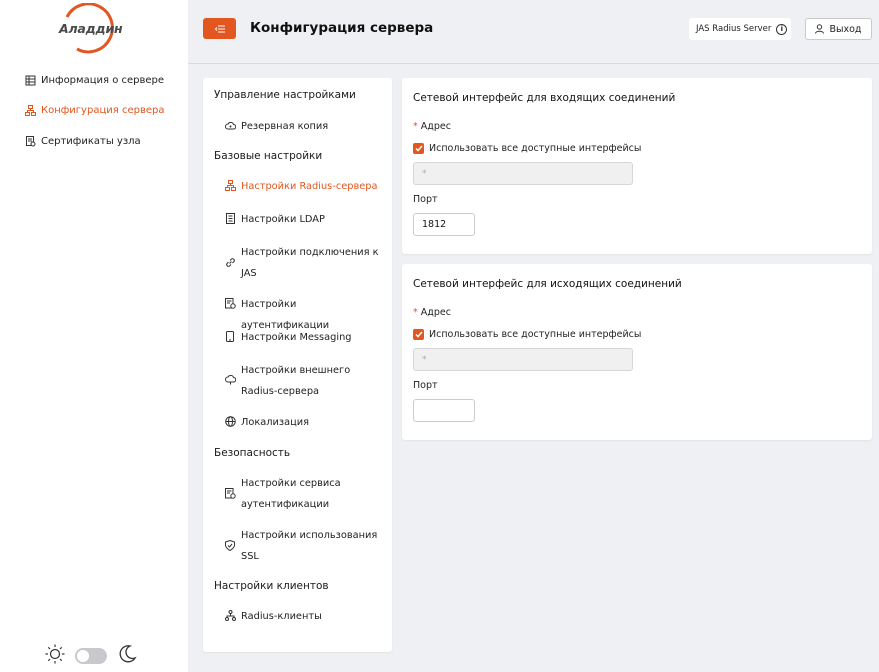  Describe the element at coordinates (230, 336) in the screenshot. I see `phone-icon` at that location.